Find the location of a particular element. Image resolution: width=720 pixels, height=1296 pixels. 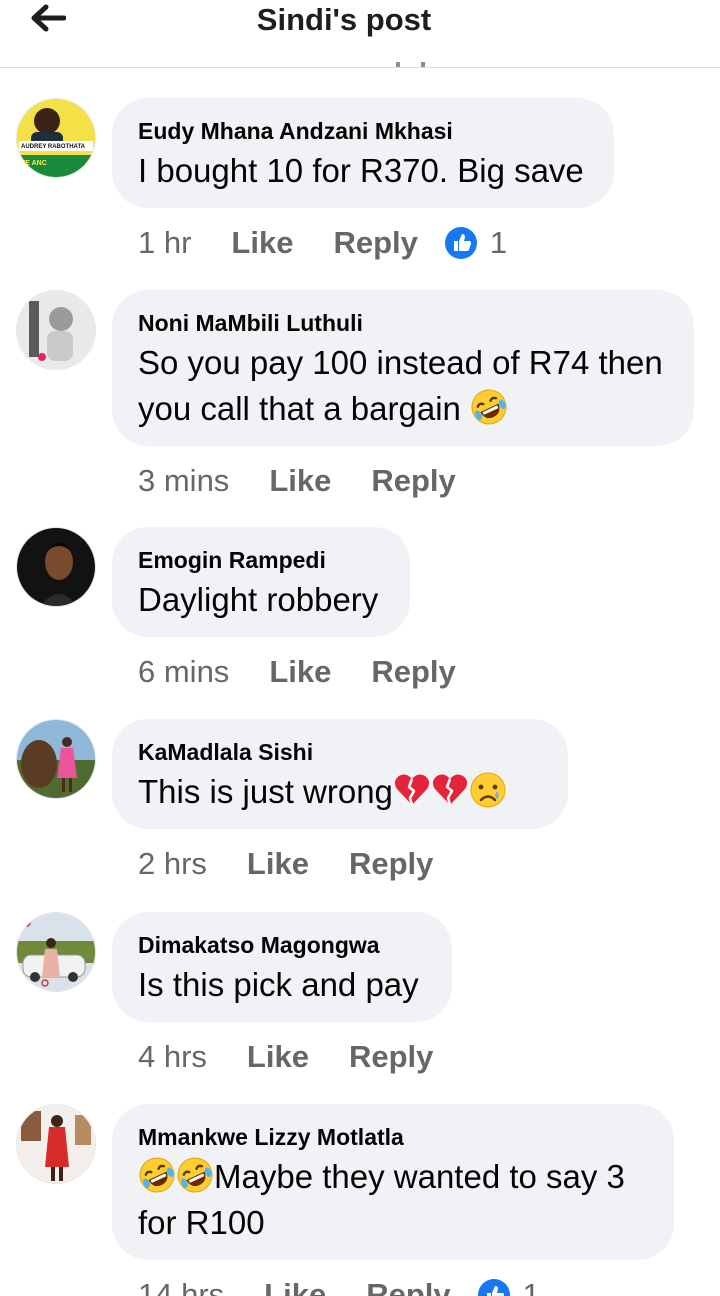

comment-time: 14 hrs is located at coordinates (181, 1286).